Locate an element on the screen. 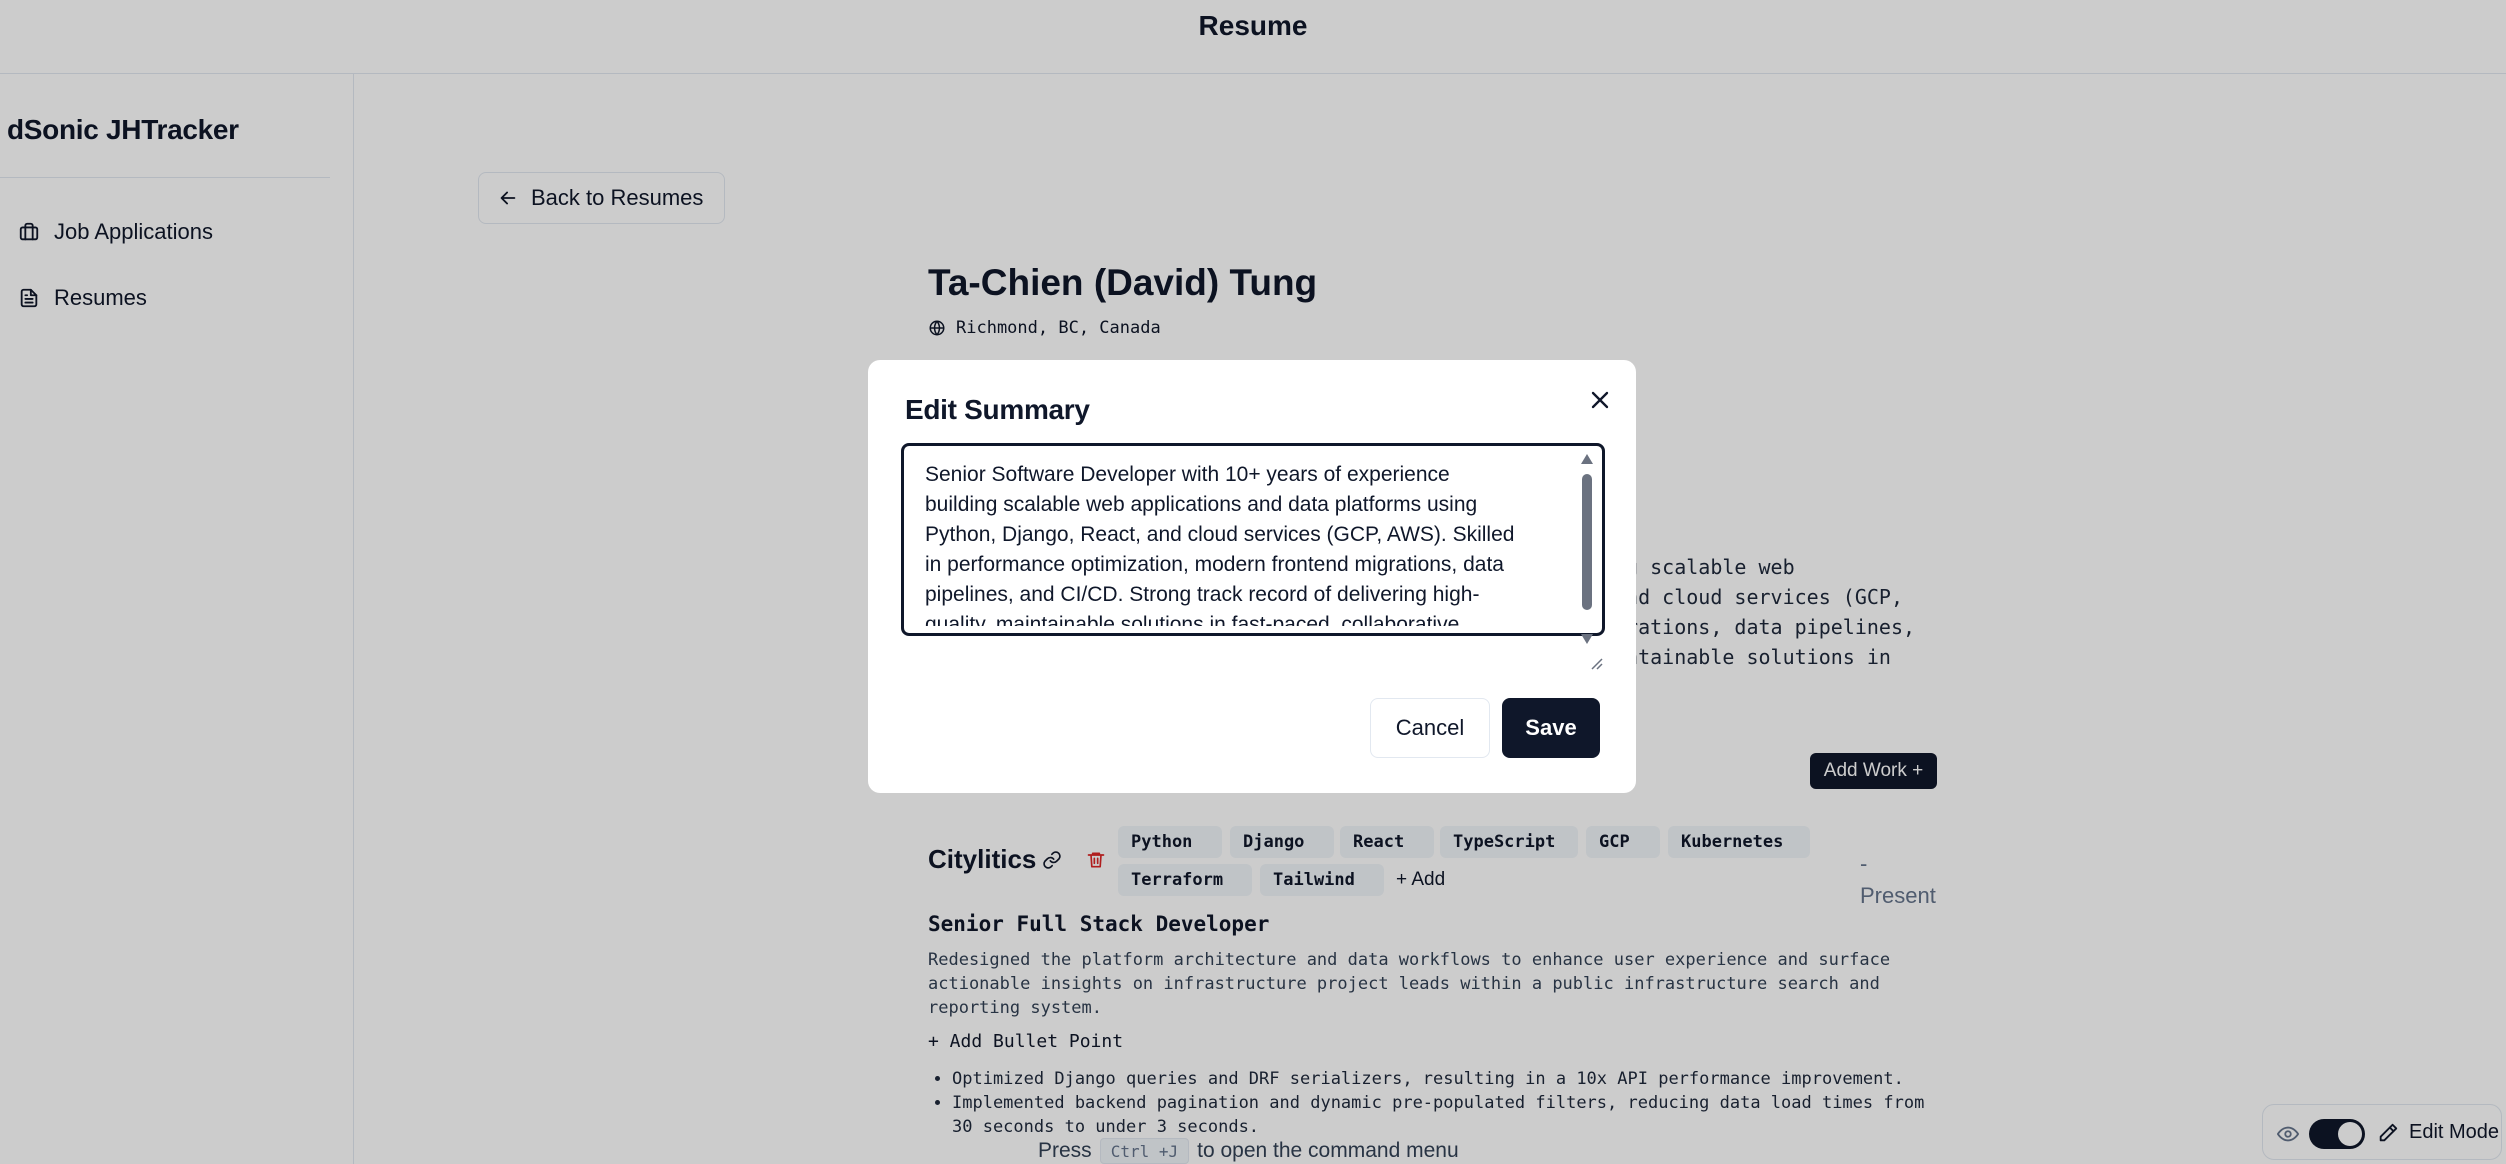 Image resolution: width=2506 pixels, height=1164 pixels. scroll-thumb is located at coordinates (1587, 542).